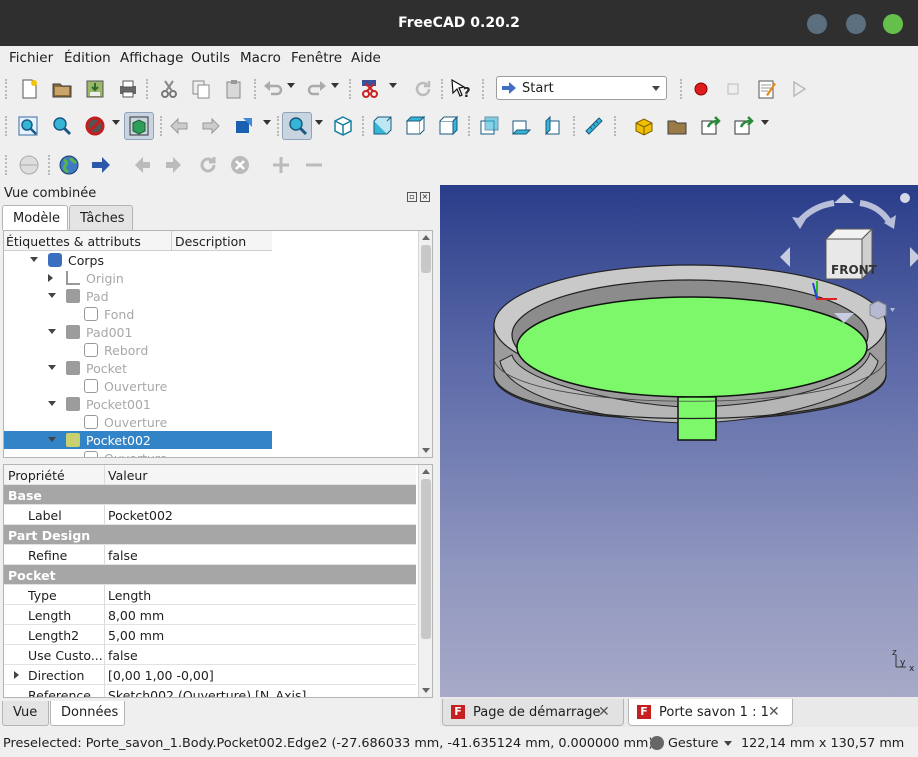 The height and width of the screenshot is (757, 918). What do you see at coordinates (128, 89) in the screenshot?
I see `print-icon` at bounding box center [128, 89].